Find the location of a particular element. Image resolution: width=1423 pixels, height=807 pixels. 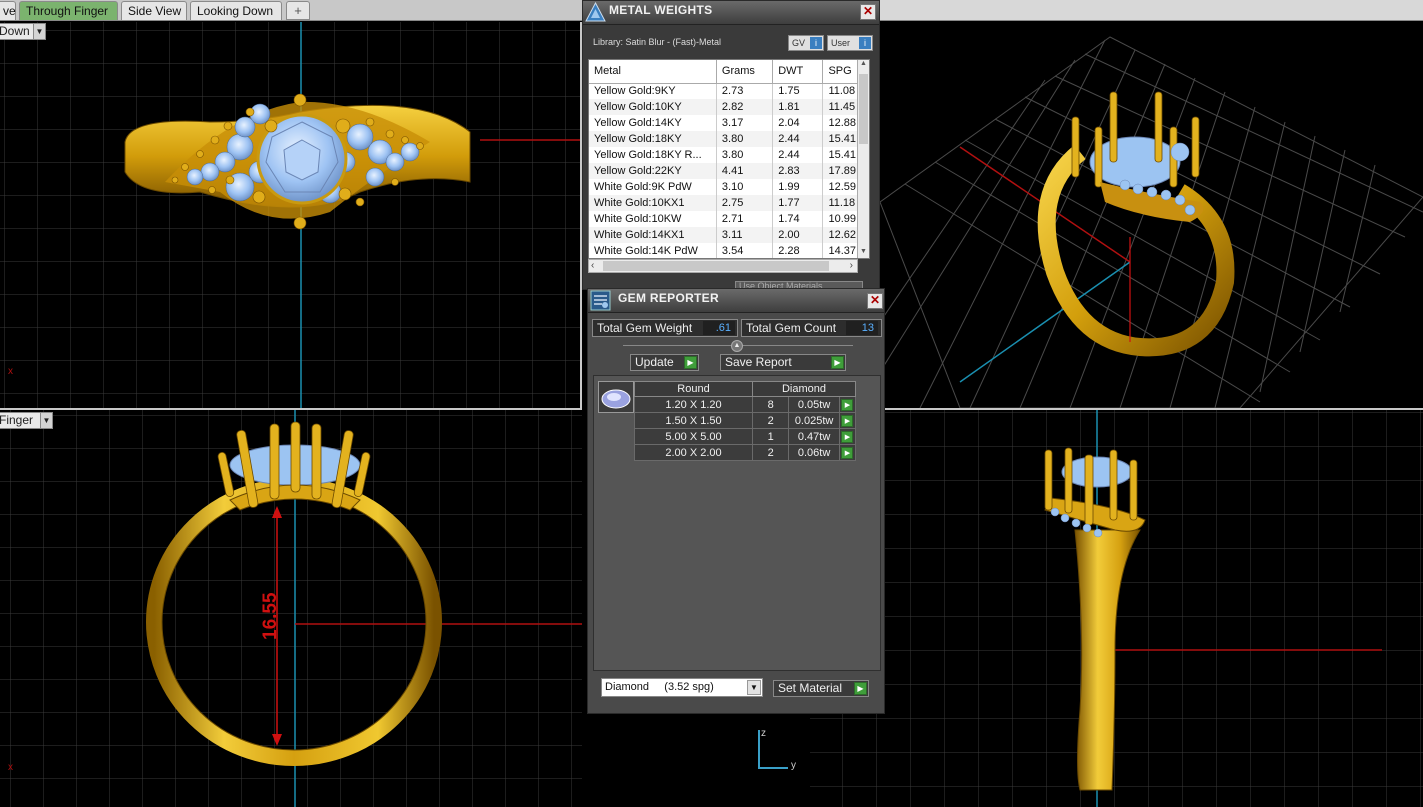

scroll-left-icon: ‹ is located at coordinates (592, 265).